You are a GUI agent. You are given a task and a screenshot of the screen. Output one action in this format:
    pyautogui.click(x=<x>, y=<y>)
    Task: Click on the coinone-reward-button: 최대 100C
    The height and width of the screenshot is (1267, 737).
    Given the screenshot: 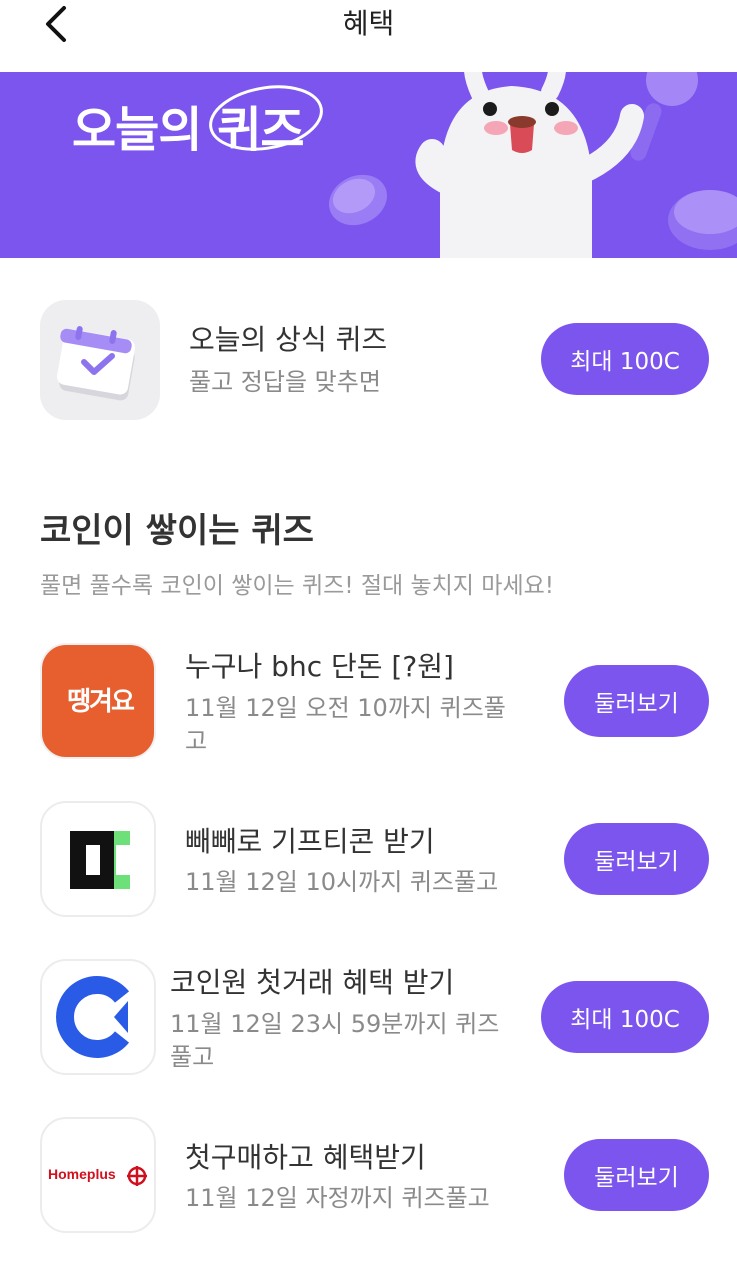 What is the action you would take?
    pyautogui.click(x=625, y=1017)
    